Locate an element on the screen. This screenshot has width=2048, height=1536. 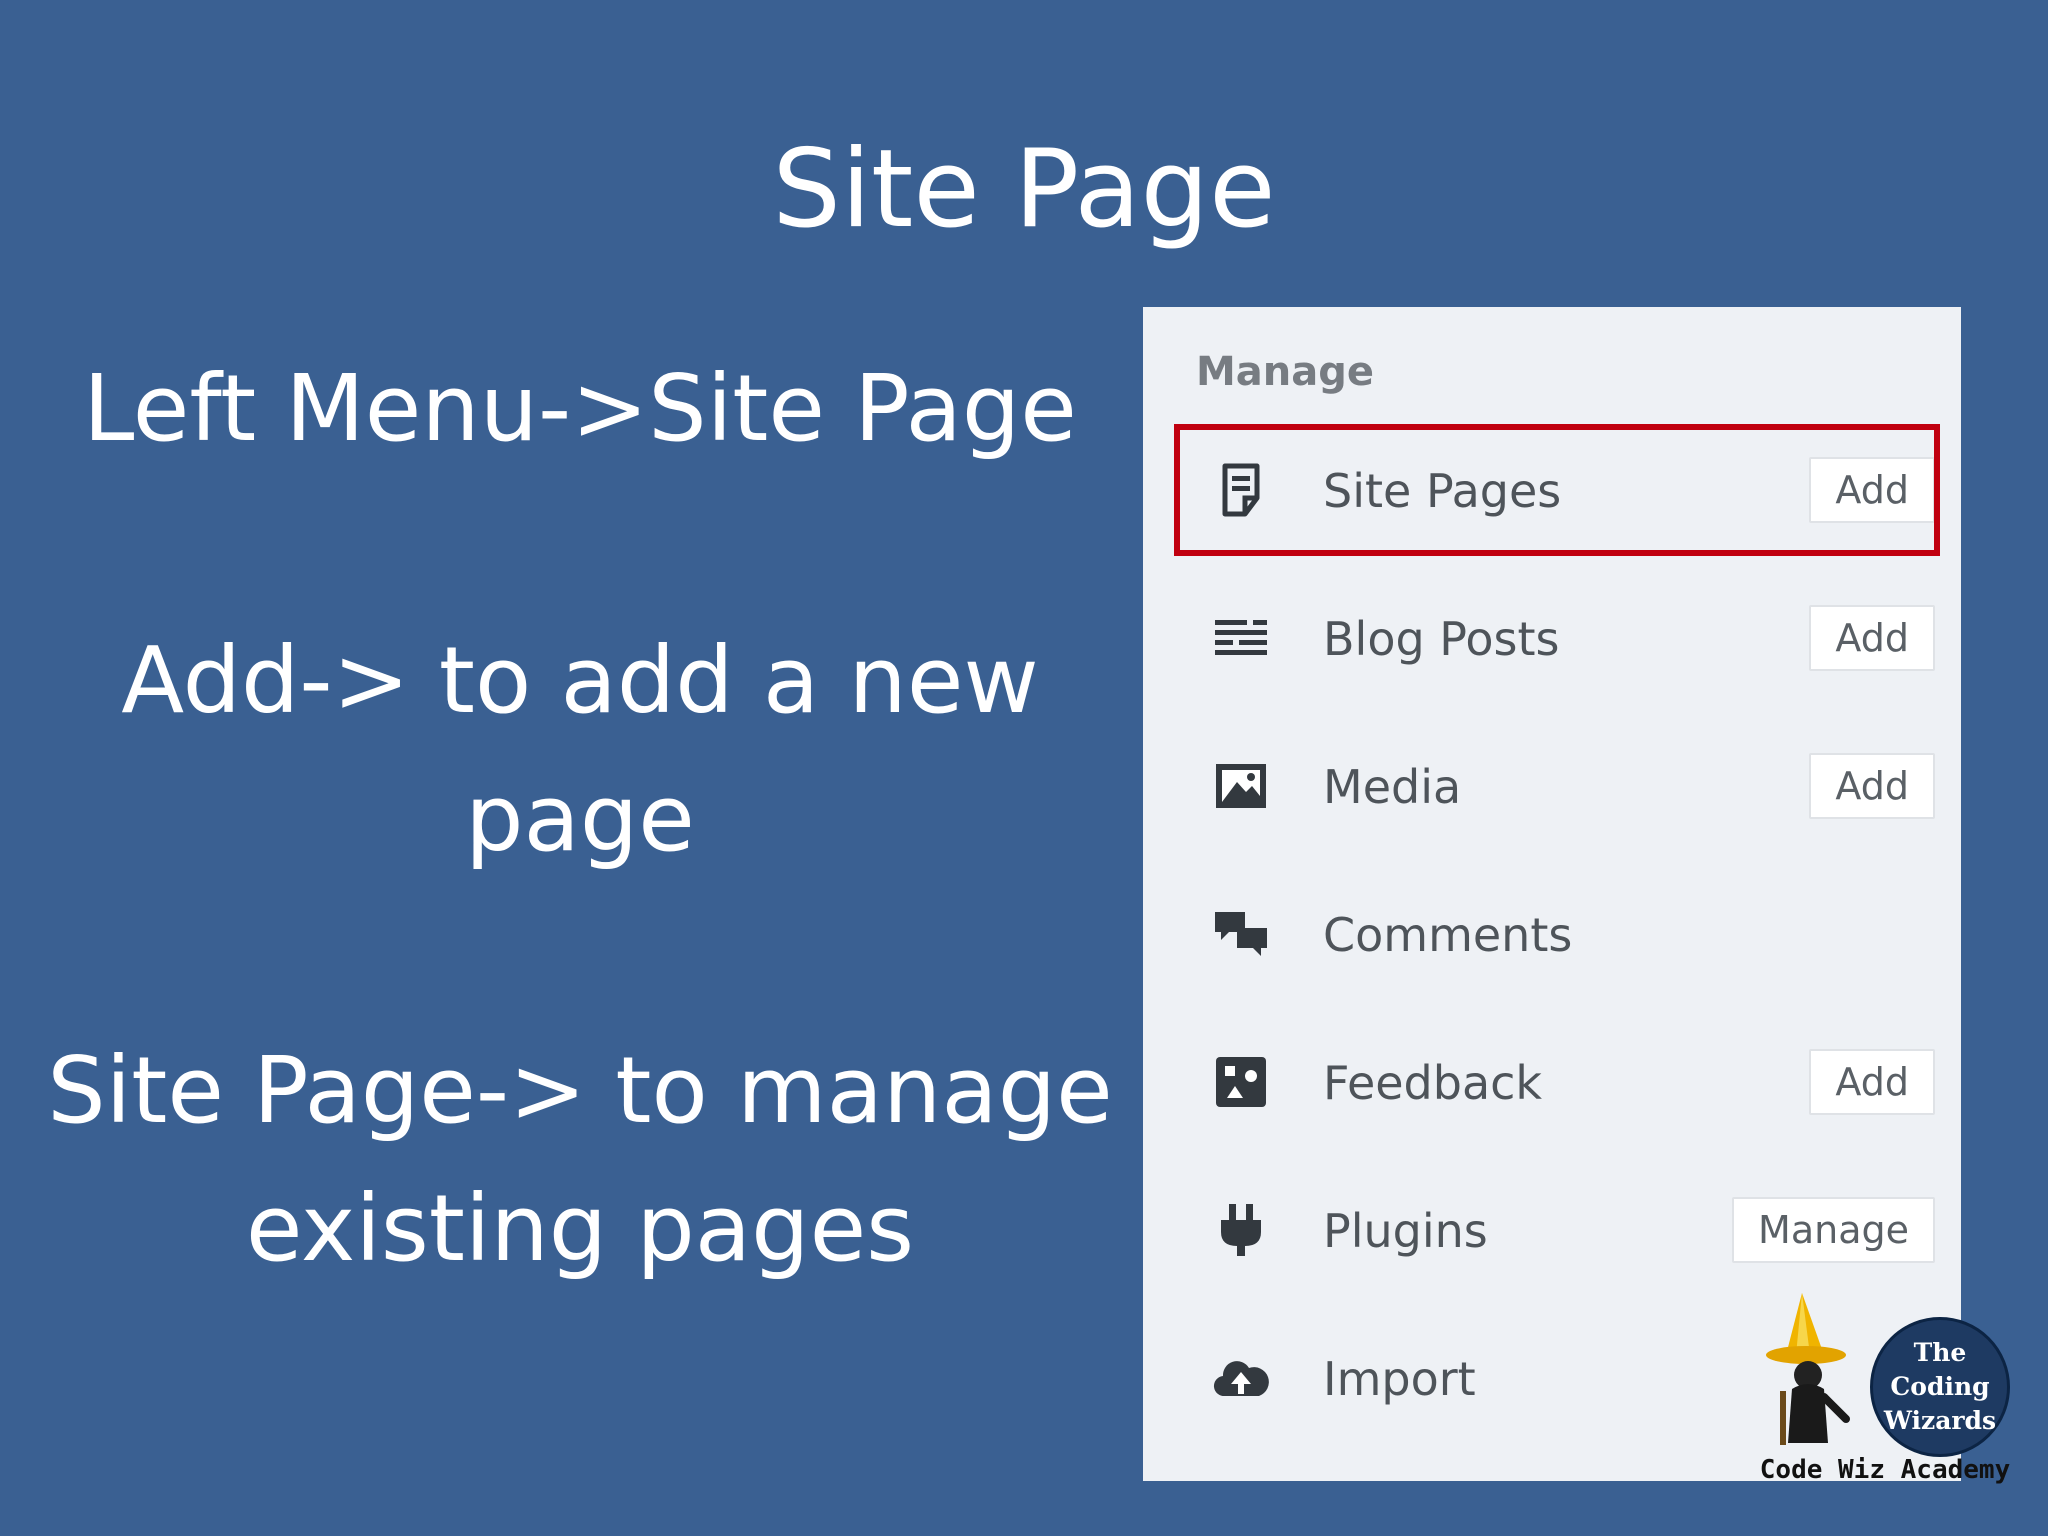
manage-heading: Manage is located at coordinates (1285, 372).